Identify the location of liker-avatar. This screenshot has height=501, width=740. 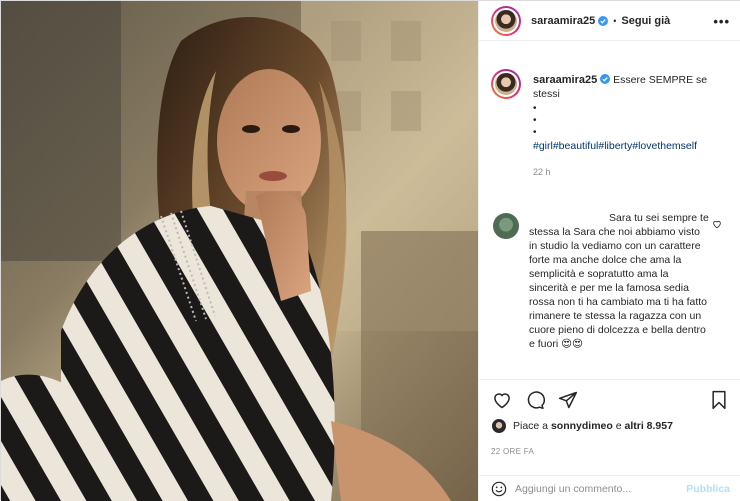
(499, 426).